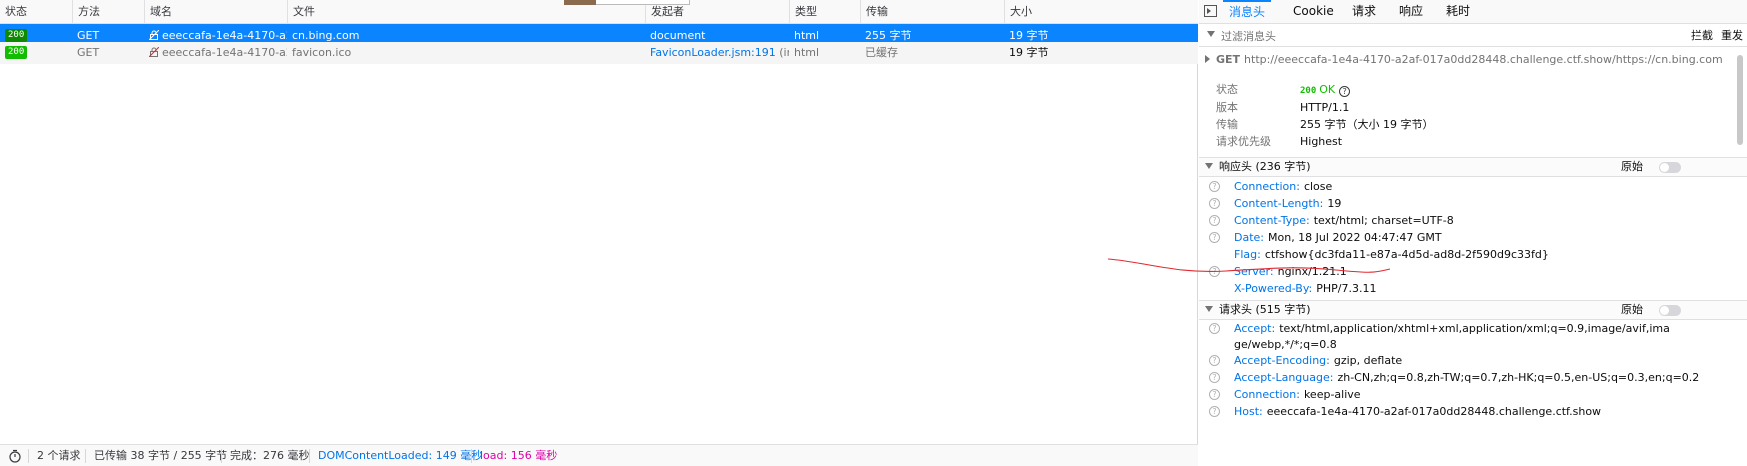 The image size is (1747, 466). What do you see at coordinates (1227, 124) in the screenshot?
I see `summary-key: 传输` at bounding box center [1227, 124].